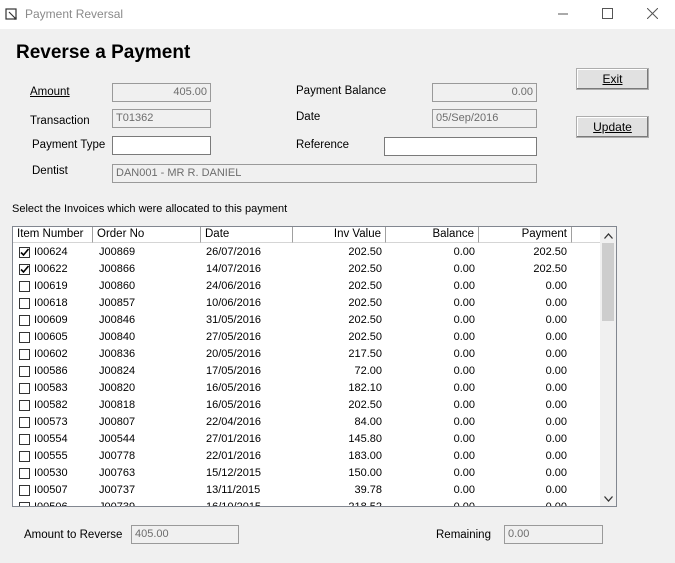  What do you see at coordinates (50, 92) in the screenshot?
I see `amount-label: Amount` at bounding box center [50, 92].